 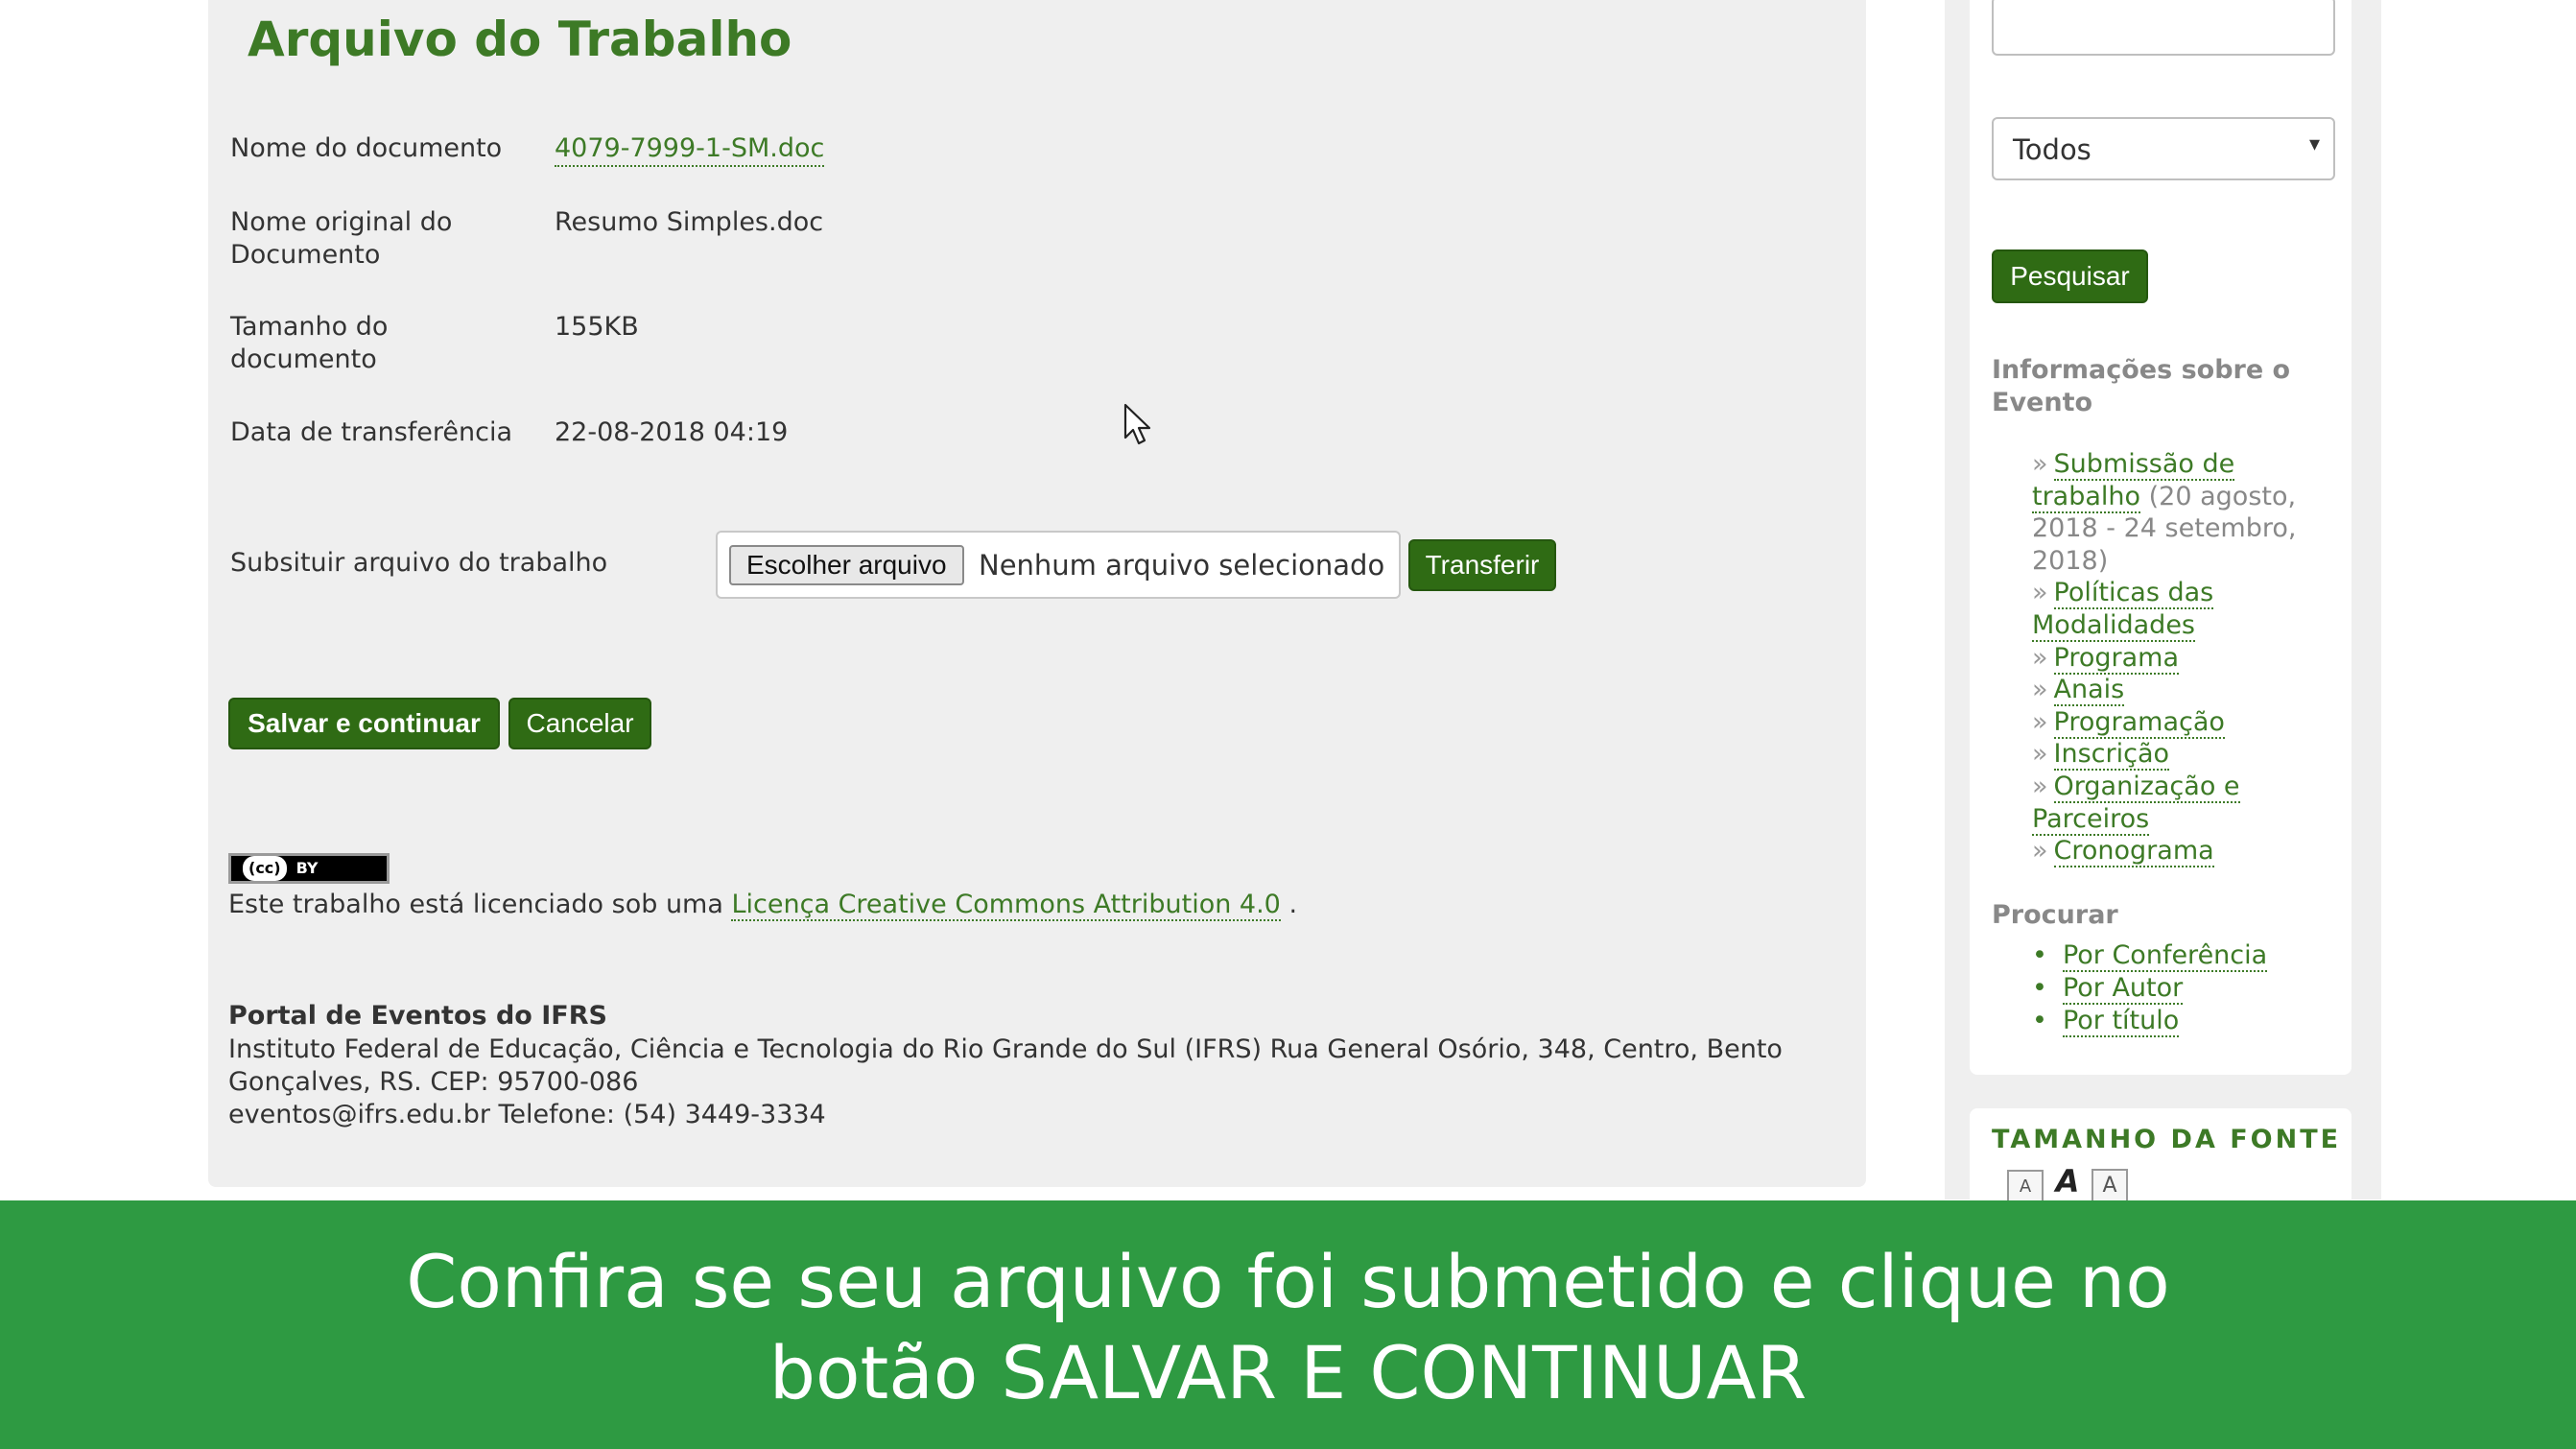 I want to click on font-size-heading: TAMANHO DA FONTE, so click(x=2167, y=1140).